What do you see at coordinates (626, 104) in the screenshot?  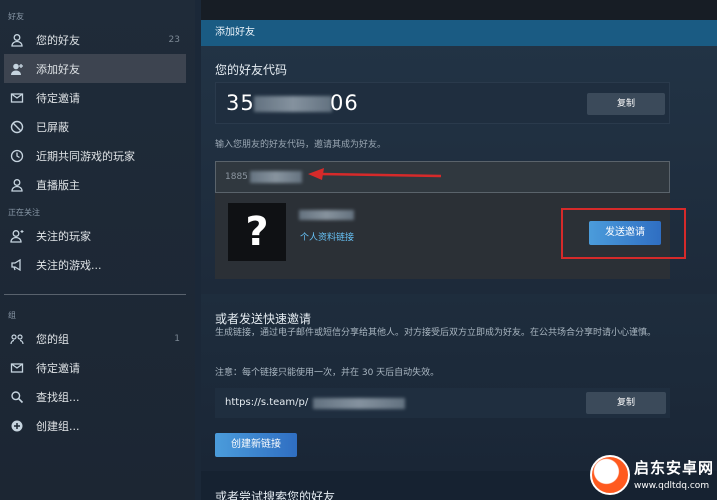 I see `copy-code-button: 复制` at bounding box center [626, 104].